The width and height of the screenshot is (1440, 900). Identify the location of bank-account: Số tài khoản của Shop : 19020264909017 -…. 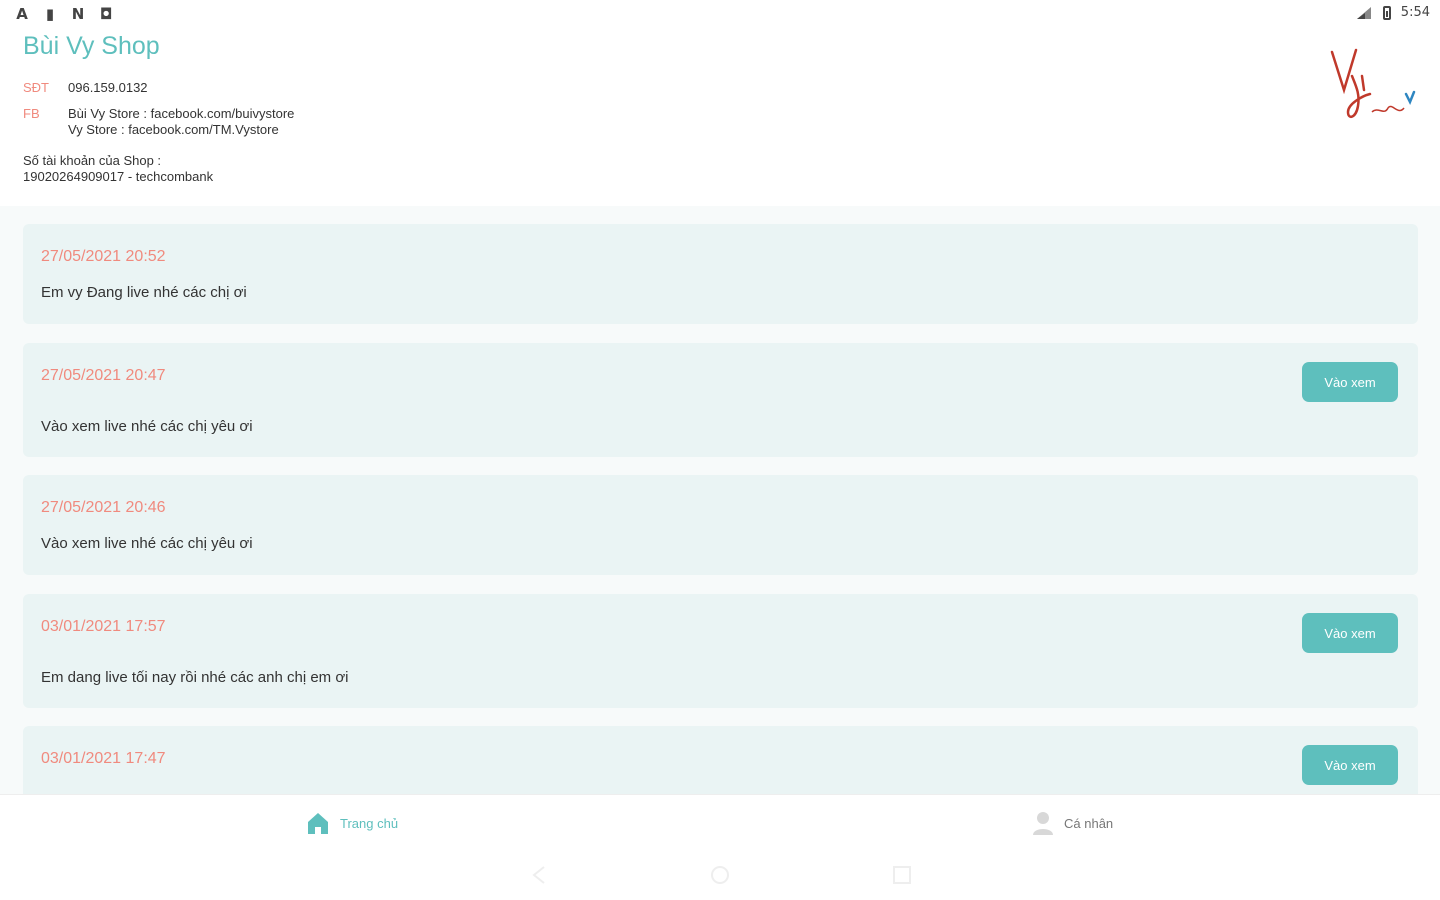
(118, 169).